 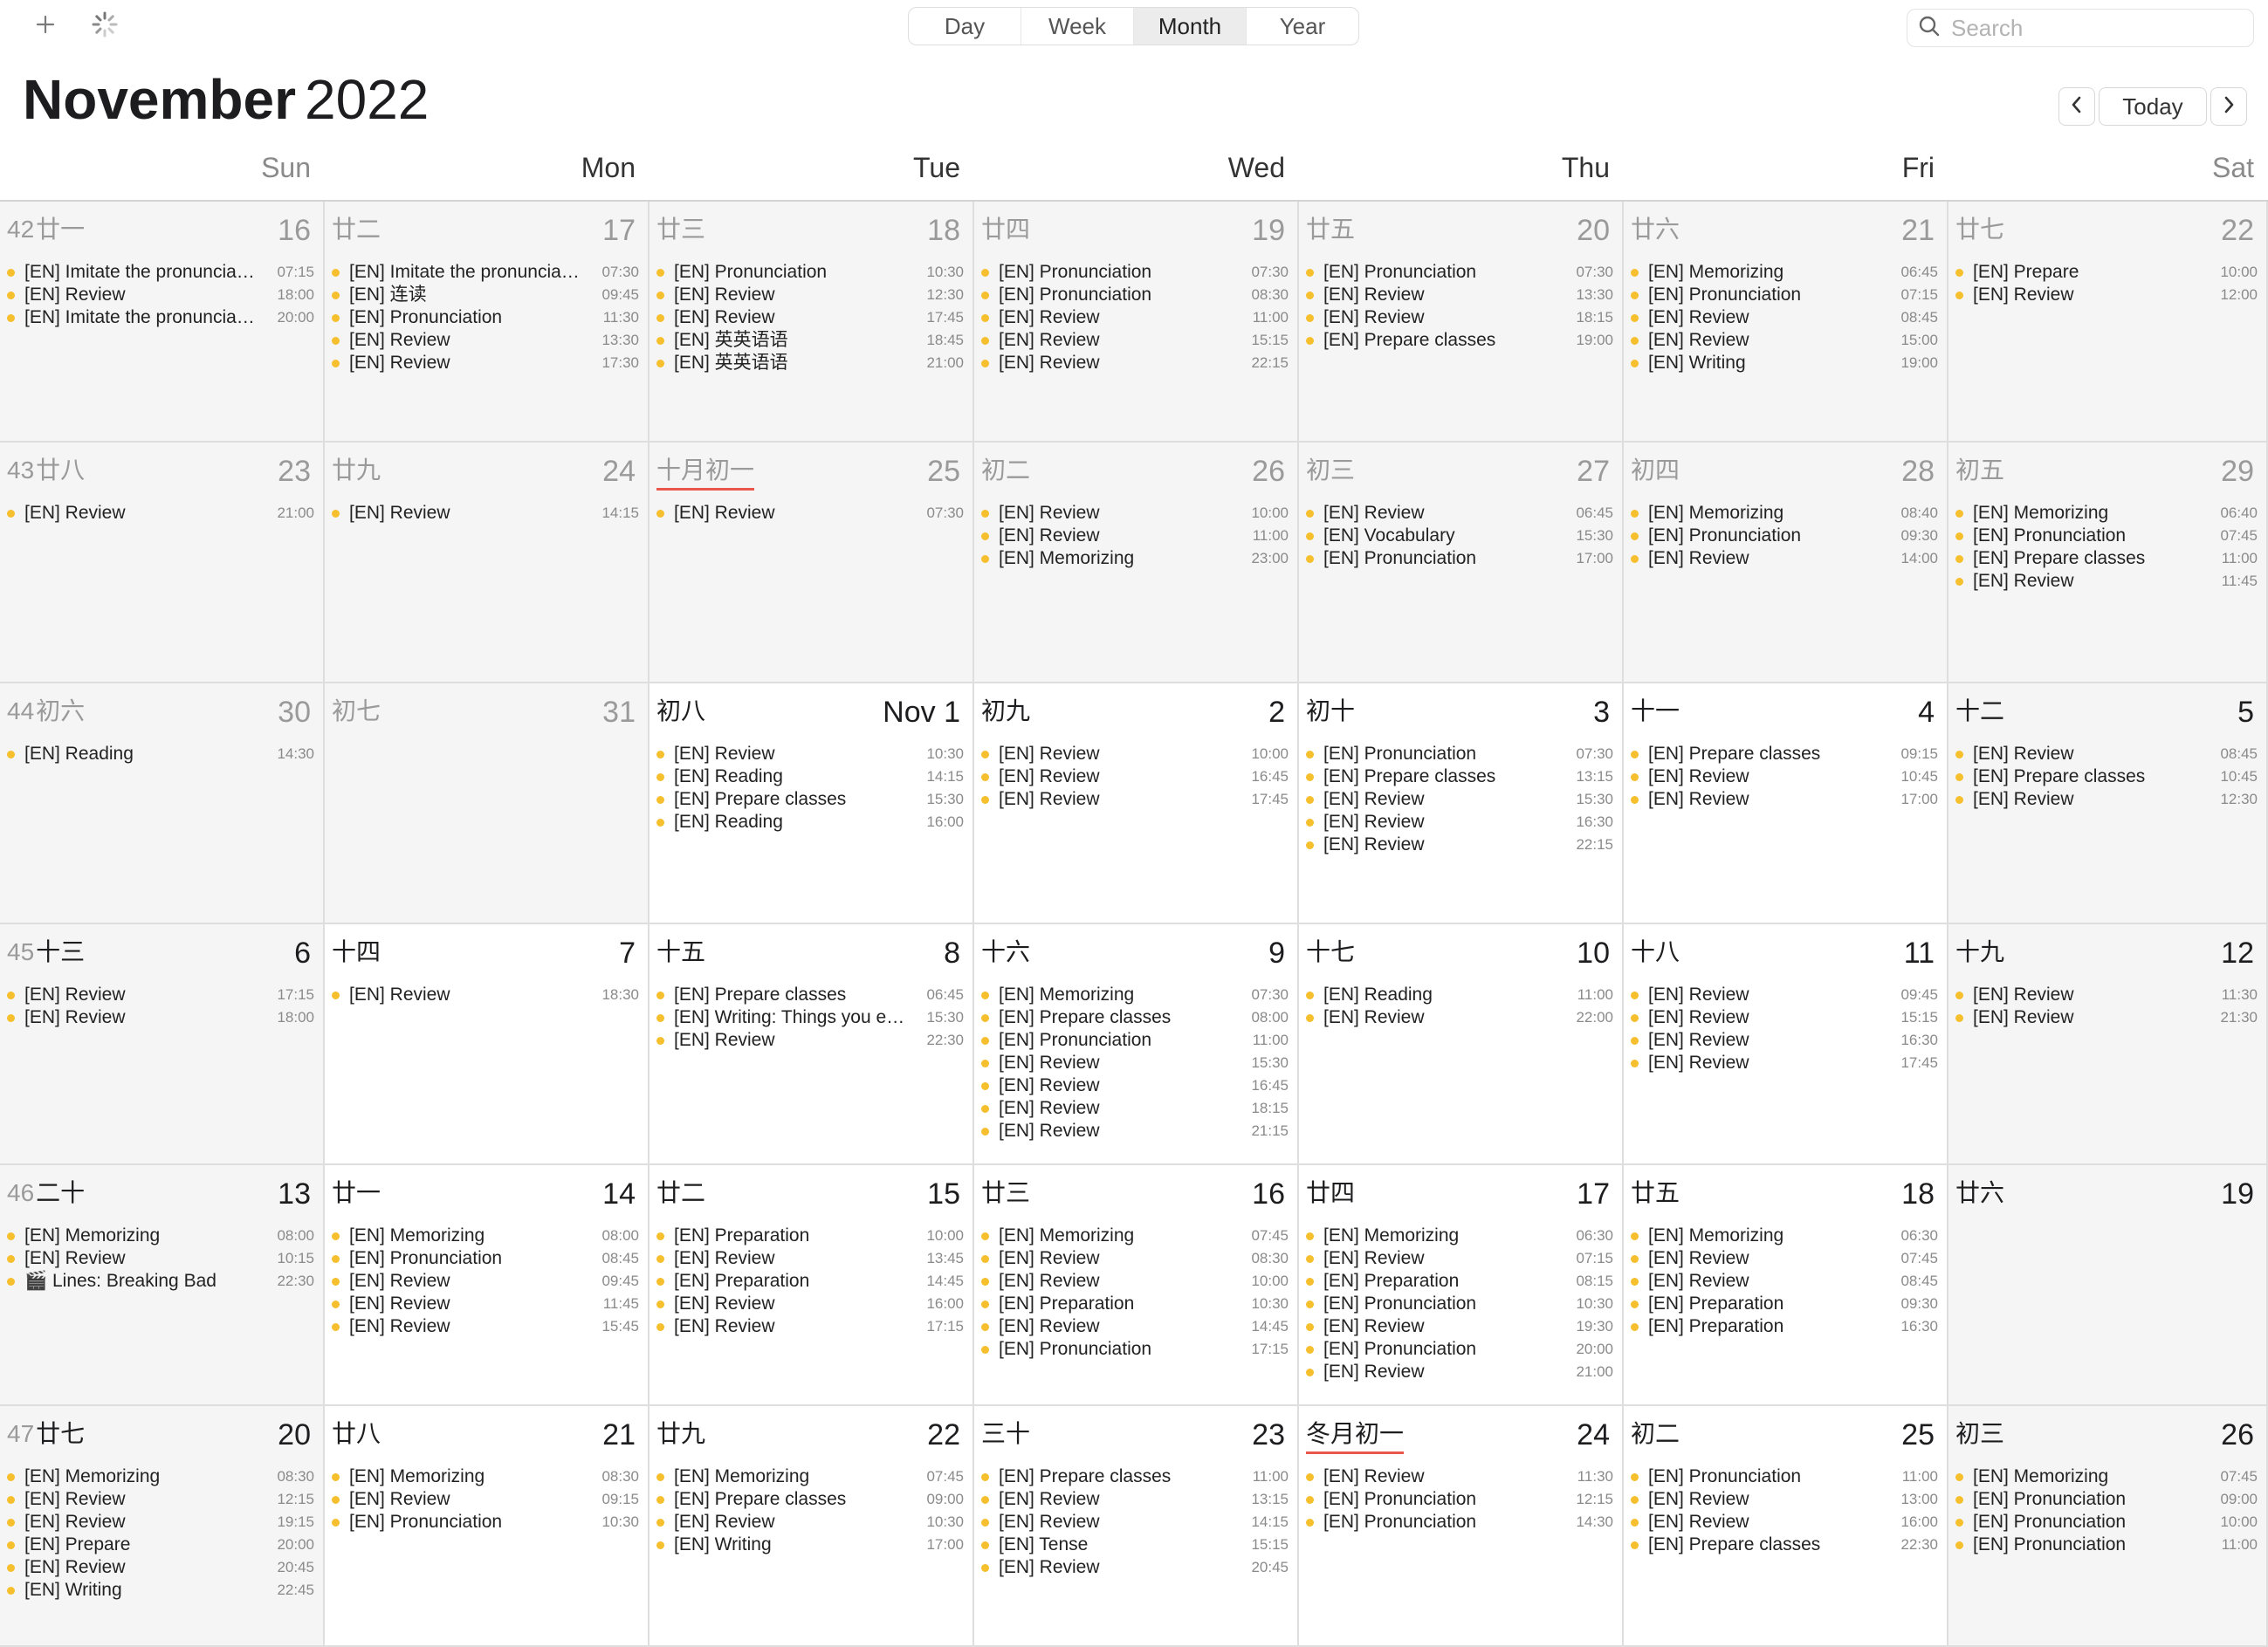 What do you see at coordinates (1461, 1281) in the screenshot?
I see `calendar-event: [EN] Preparation 08:15` at bounding box center [1461, 1281].